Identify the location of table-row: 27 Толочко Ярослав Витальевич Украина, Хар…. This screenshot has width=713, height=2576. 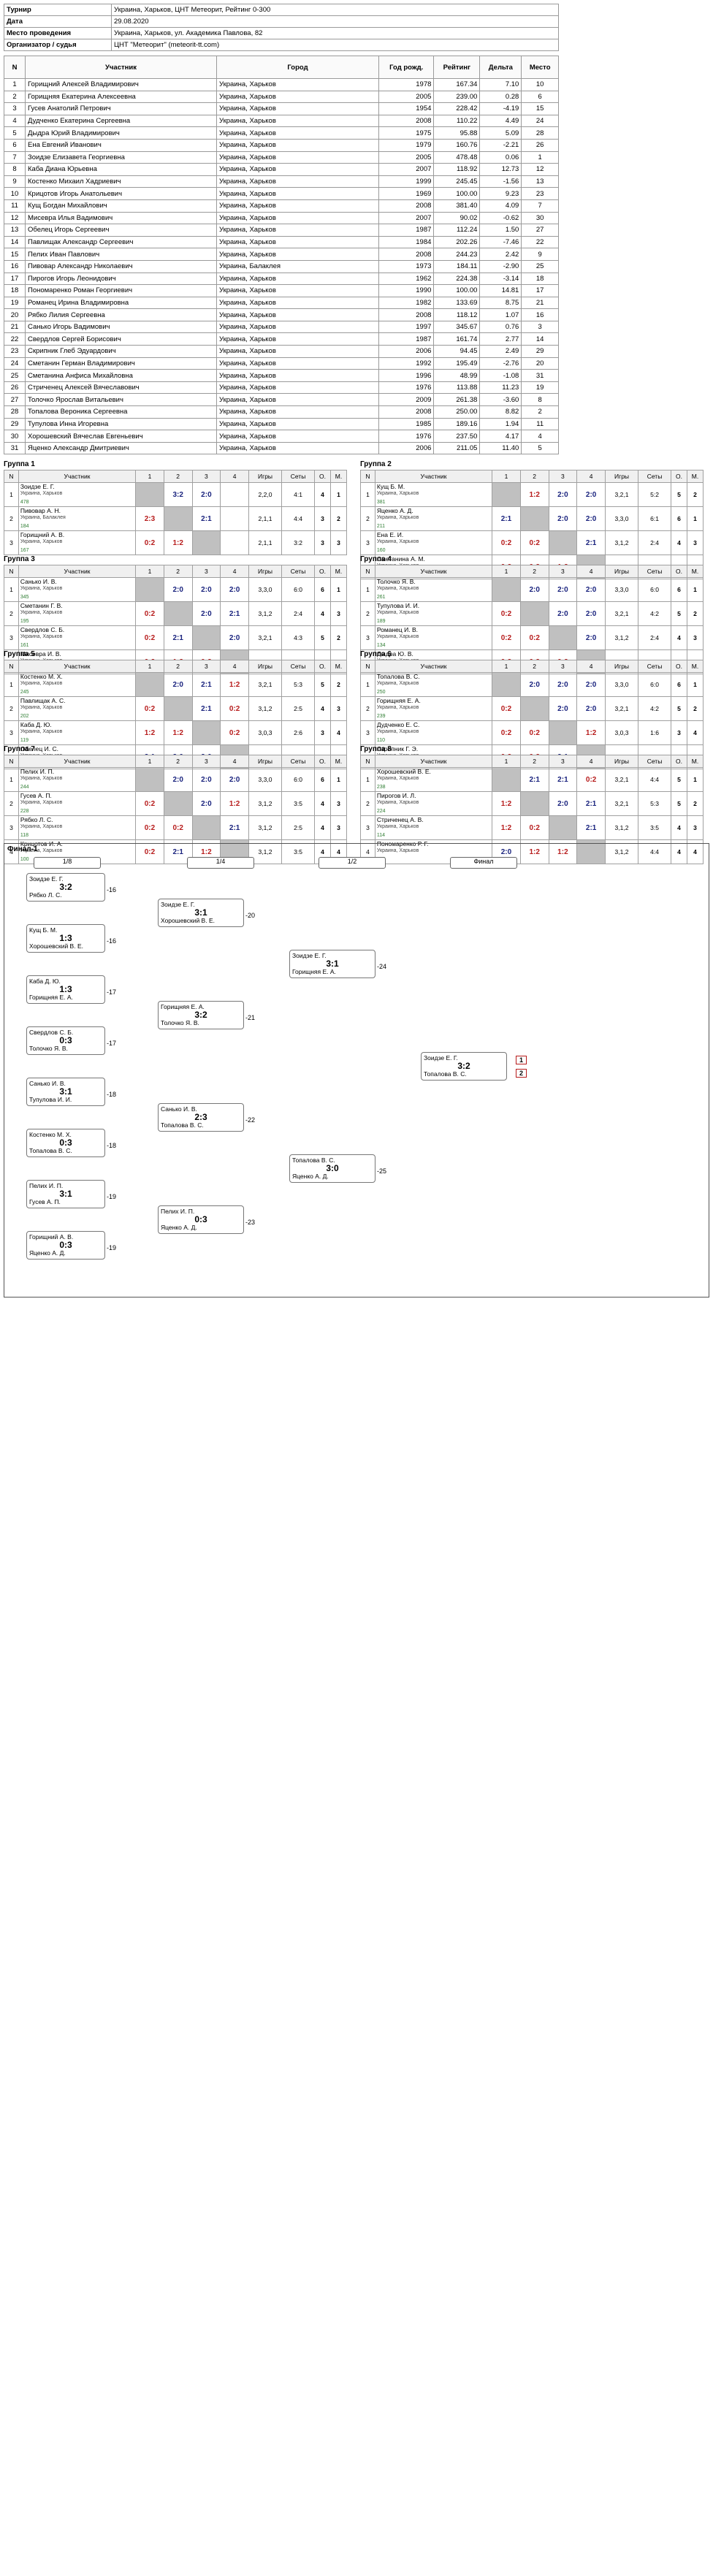
(281, 400).